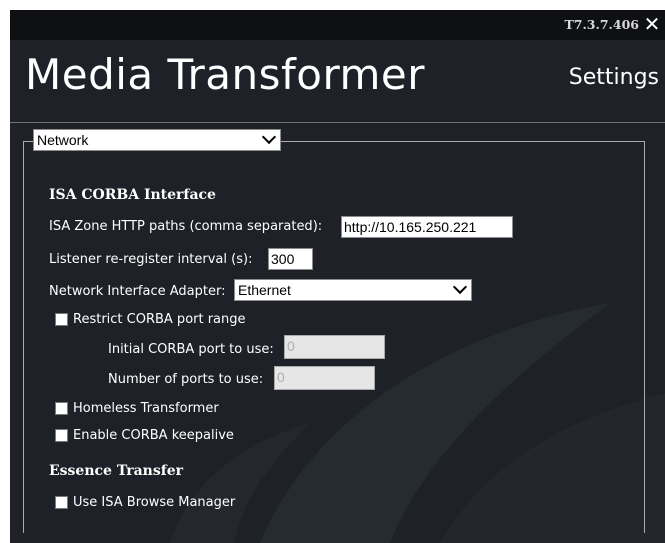 This screenshot has height=543, width=665. Describe the element at coordinates (61, 435) in the screenshot. I see `corba-keepalive-checkbox` at that location.